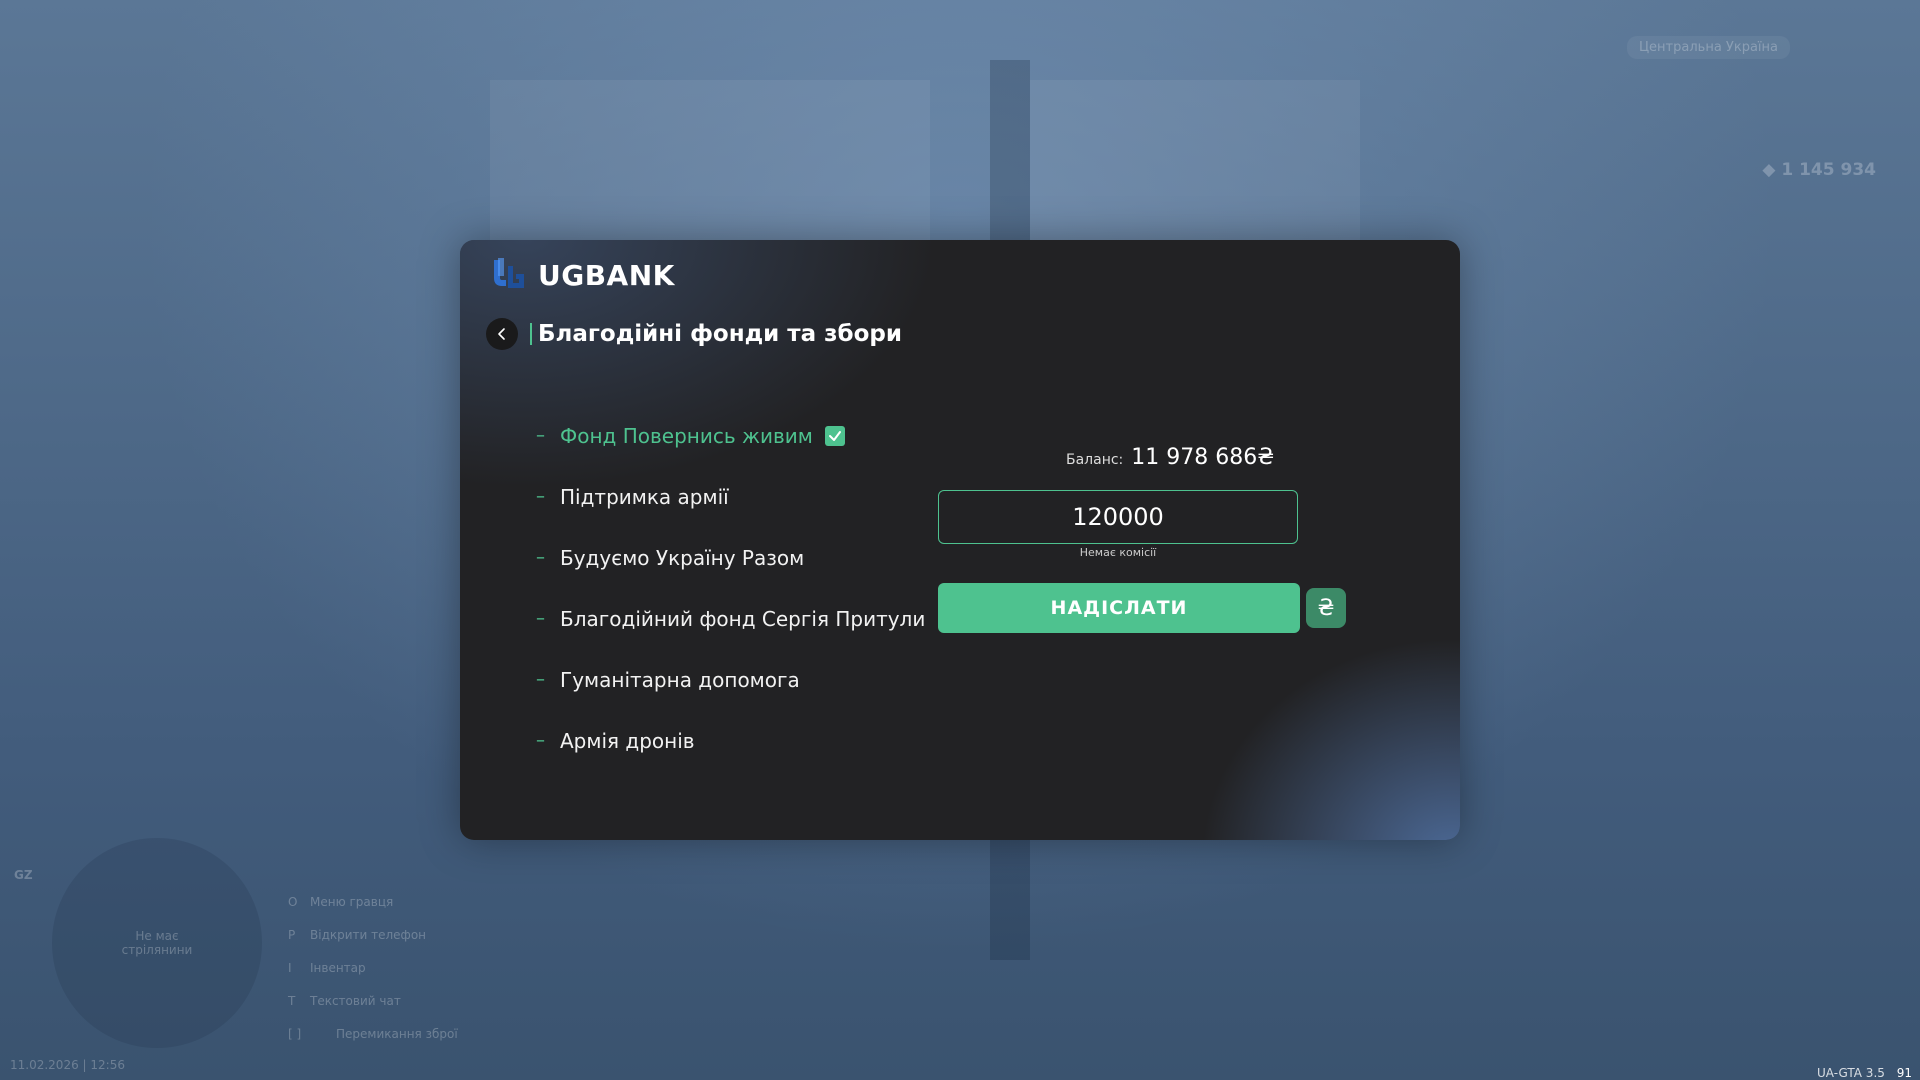  I want to click on fund-item-build-ukraine: – Будуємо Україну Разом, so click(730, 557).